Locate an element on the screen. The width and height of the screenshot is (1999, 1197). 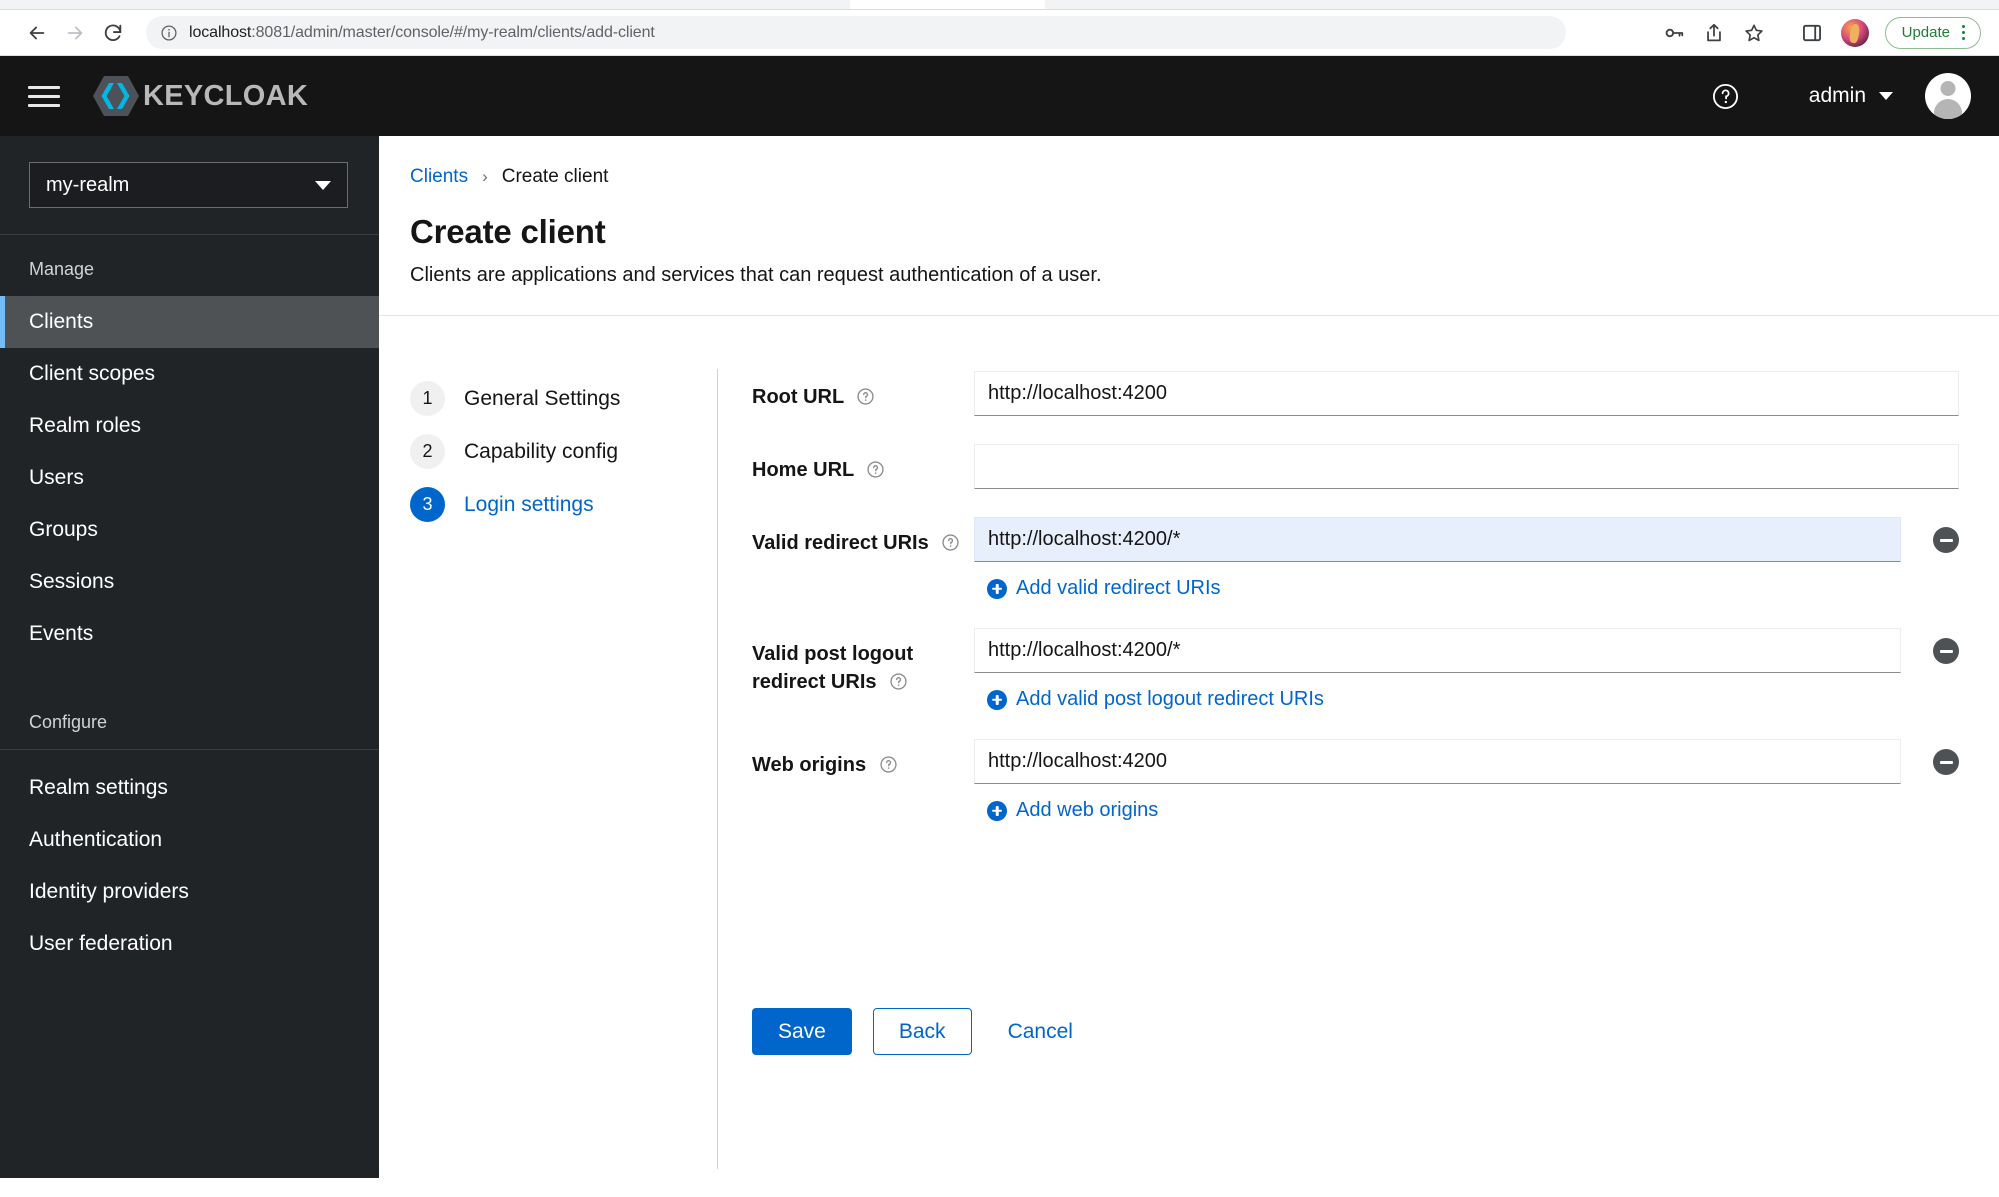
sidebar-item-events: Events is located at coordinates (189, 634).